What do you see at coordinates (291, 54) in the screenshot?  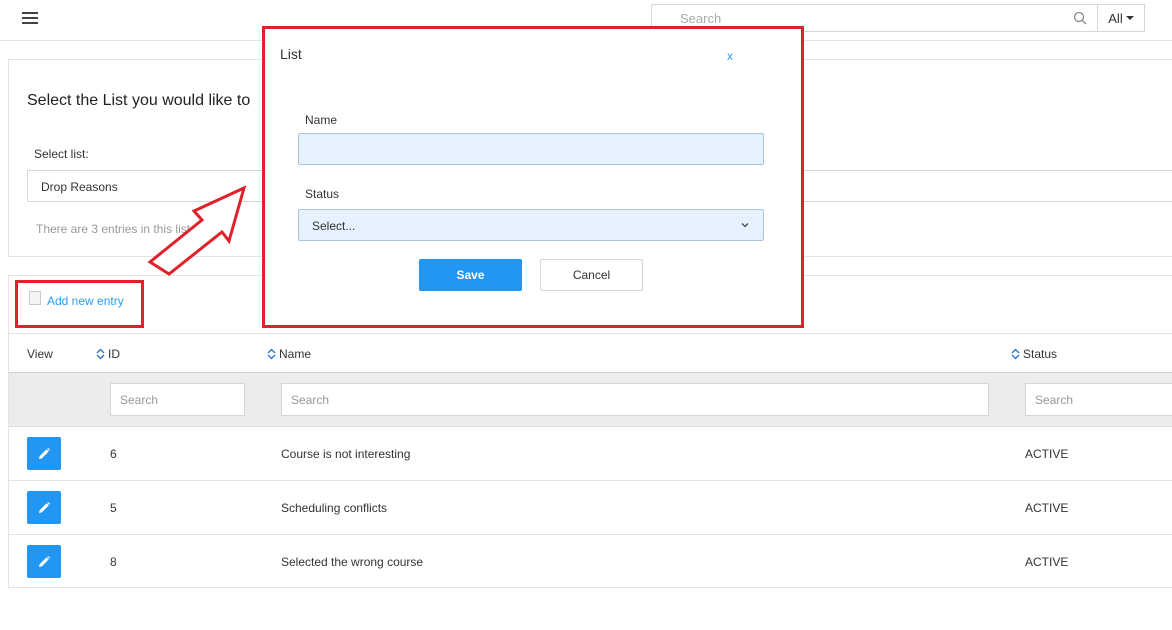 I see `modal-title: List` at bounding box center [291, 54].